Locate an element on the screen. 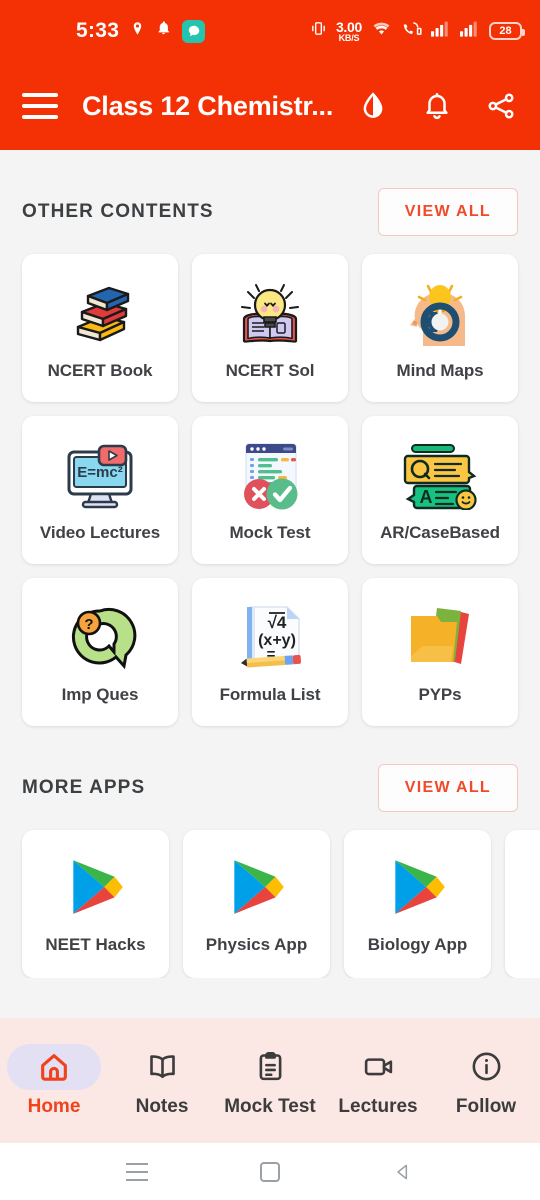 This screenshot has height=1200, width=540. svg-text: √4 is located at coordinates (277, 622).